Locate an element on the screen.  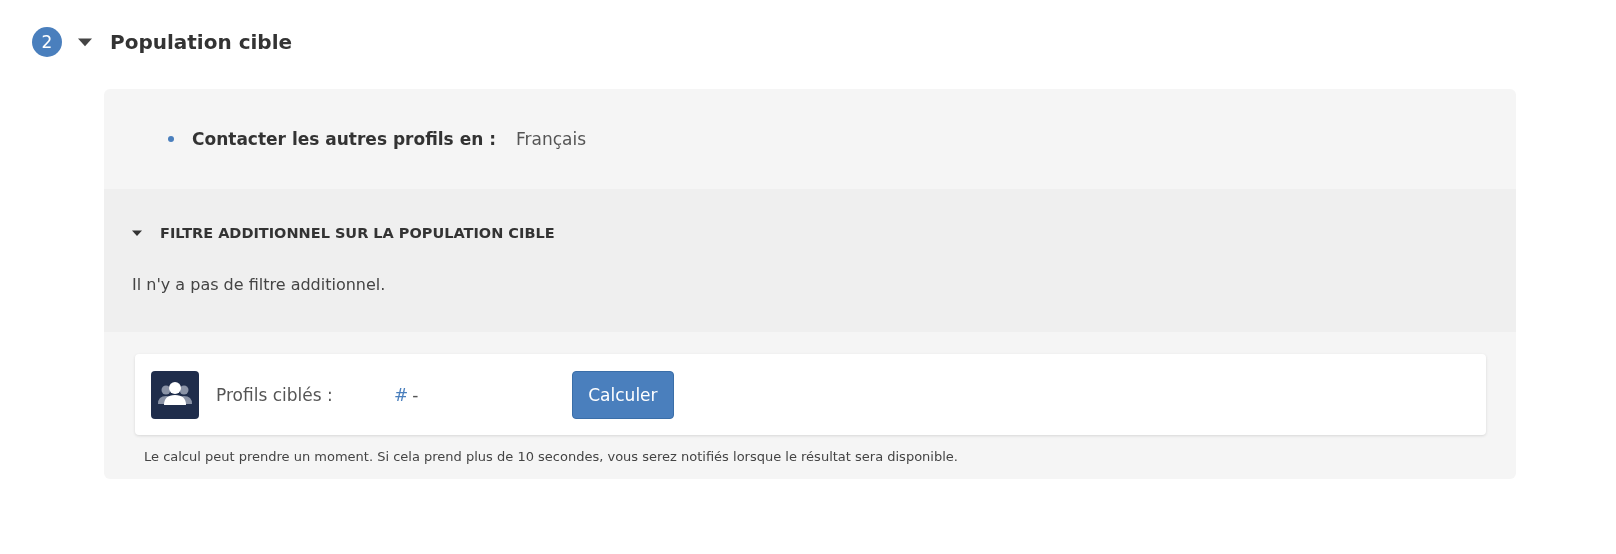
criterion-label: Contacter les autres profils en : is located at coordinates (344, 139).